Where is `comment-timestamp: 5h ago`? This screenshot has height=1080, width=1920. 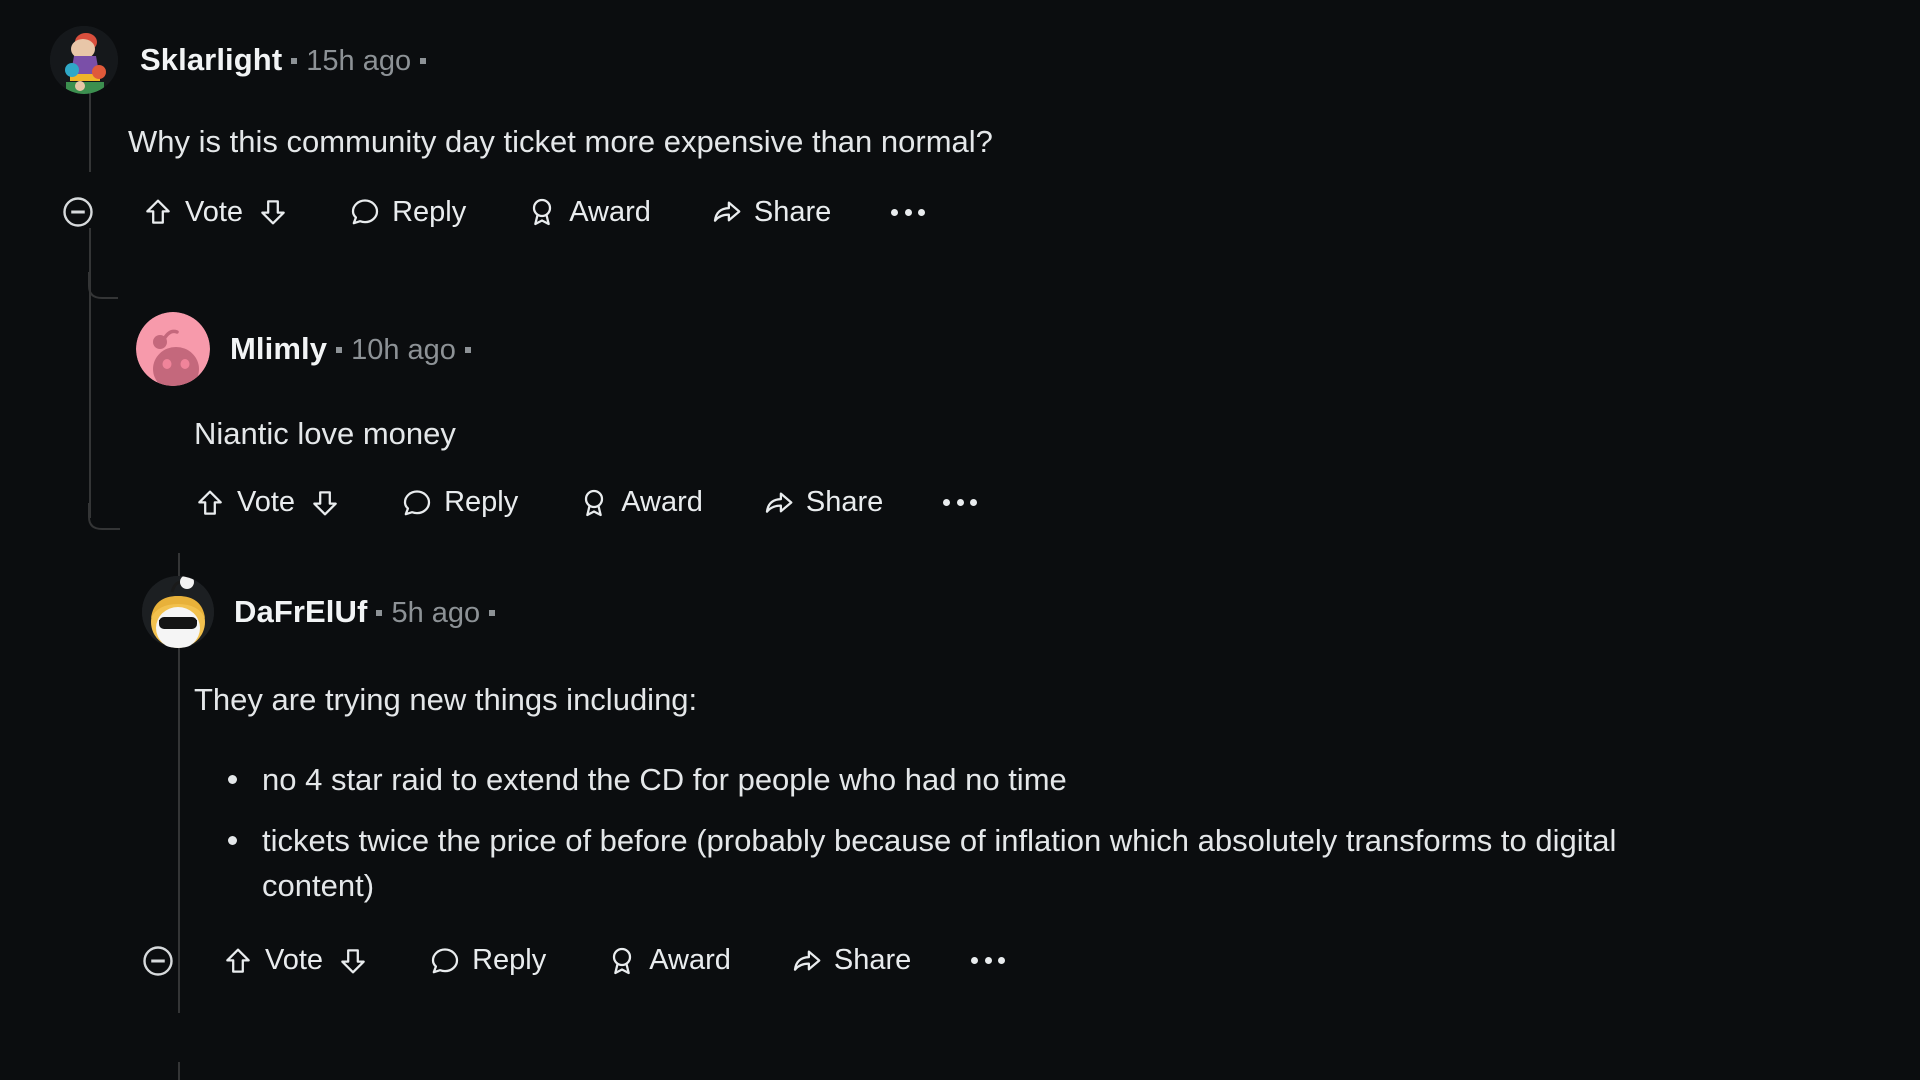 comment-timestamp: 5h ago is located at coordinates (436, 613).